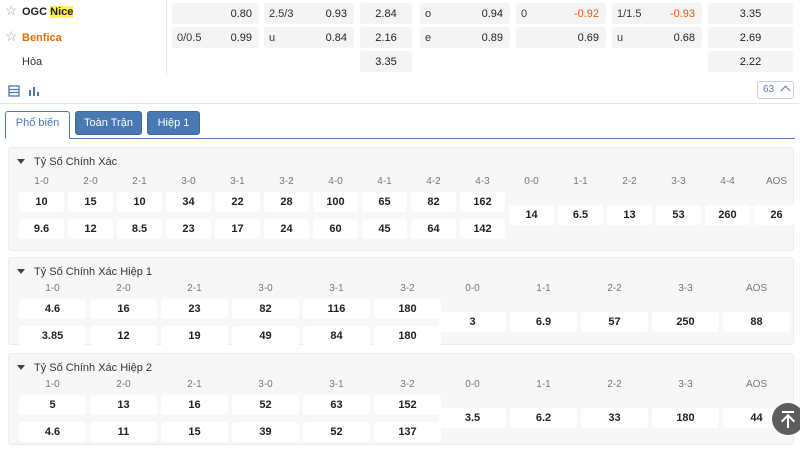 The height and width of the screenshot is (450, 800). What do you see at coordinates (407, 405) in the screenshot?
I see `score-odds-cell: 152` at bounding box center [407, 405].